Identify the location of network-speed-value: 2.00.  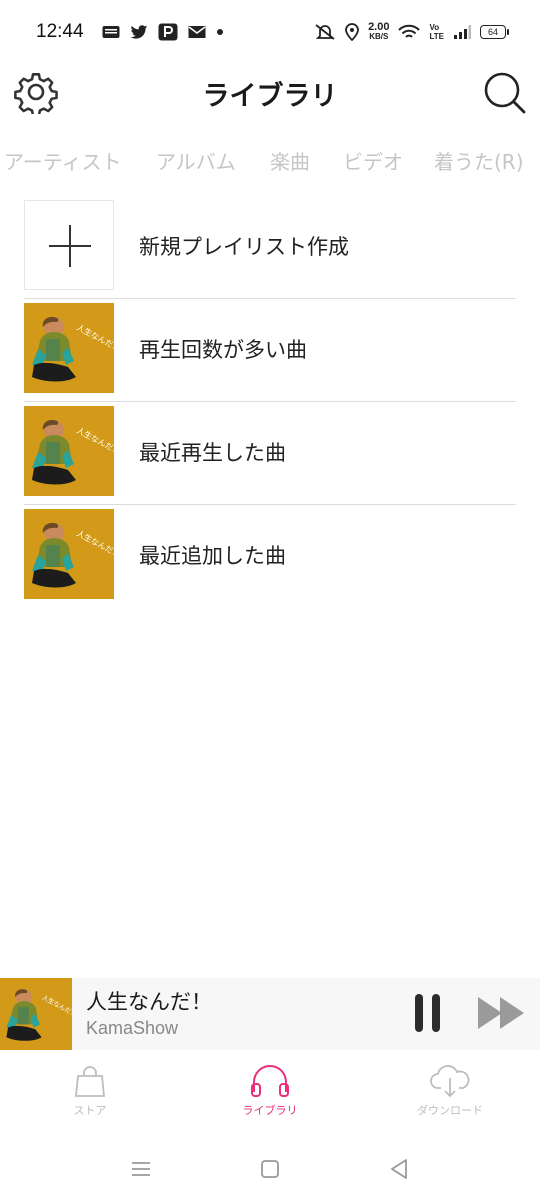
(379, 27).